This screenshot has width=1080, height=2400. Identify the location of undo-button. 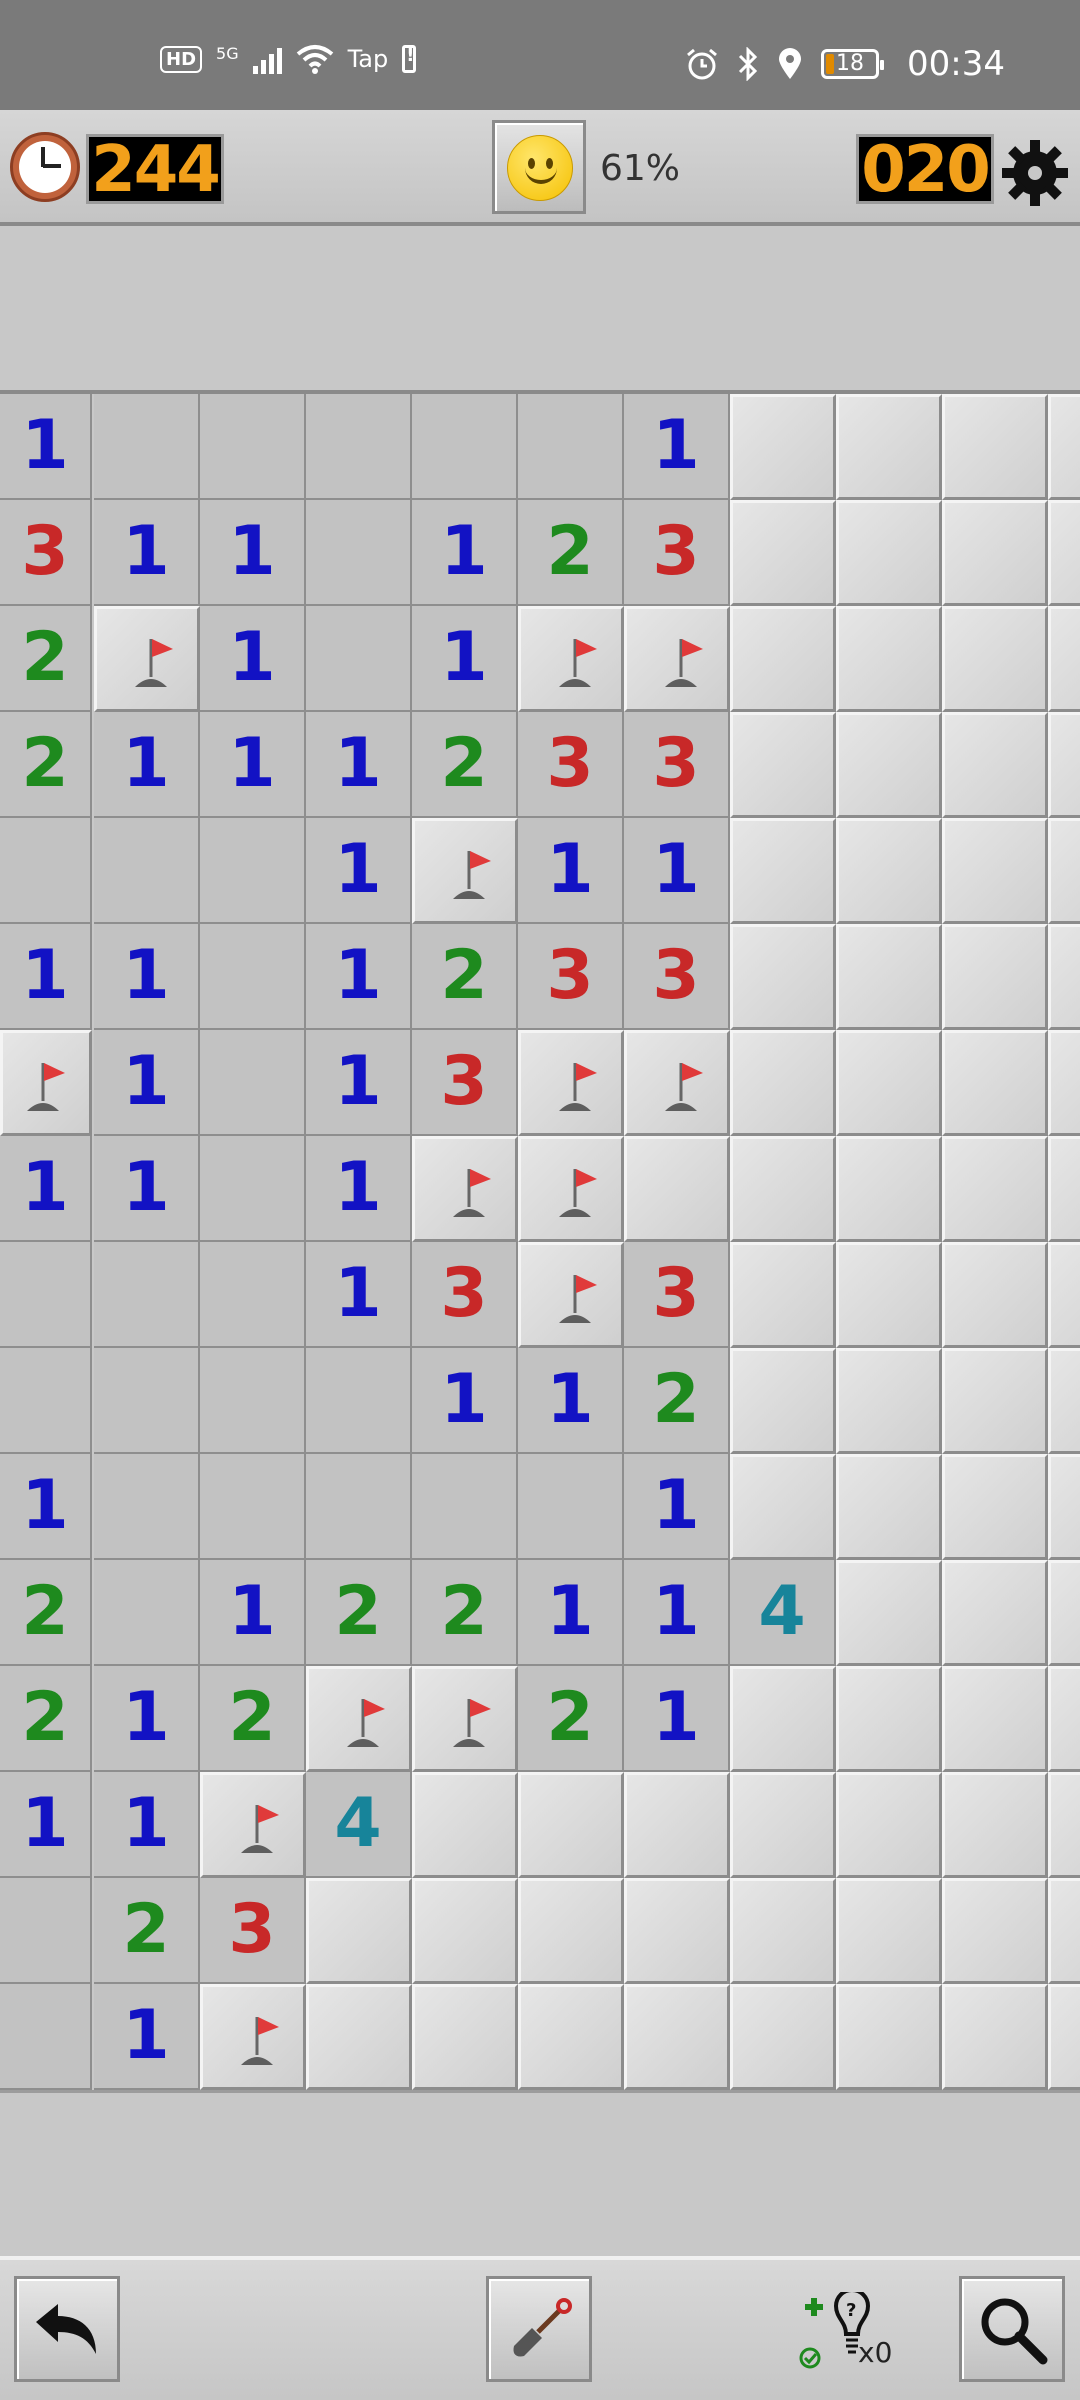
(67, 2329).